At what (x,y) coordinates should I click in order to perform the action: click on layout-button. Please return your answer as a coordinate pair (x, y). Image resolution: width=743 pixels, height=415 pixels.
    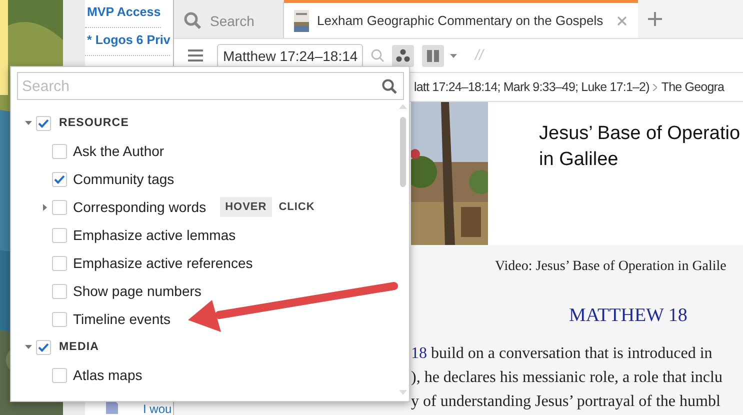
    Looking at the image, I should click on (433, 55).